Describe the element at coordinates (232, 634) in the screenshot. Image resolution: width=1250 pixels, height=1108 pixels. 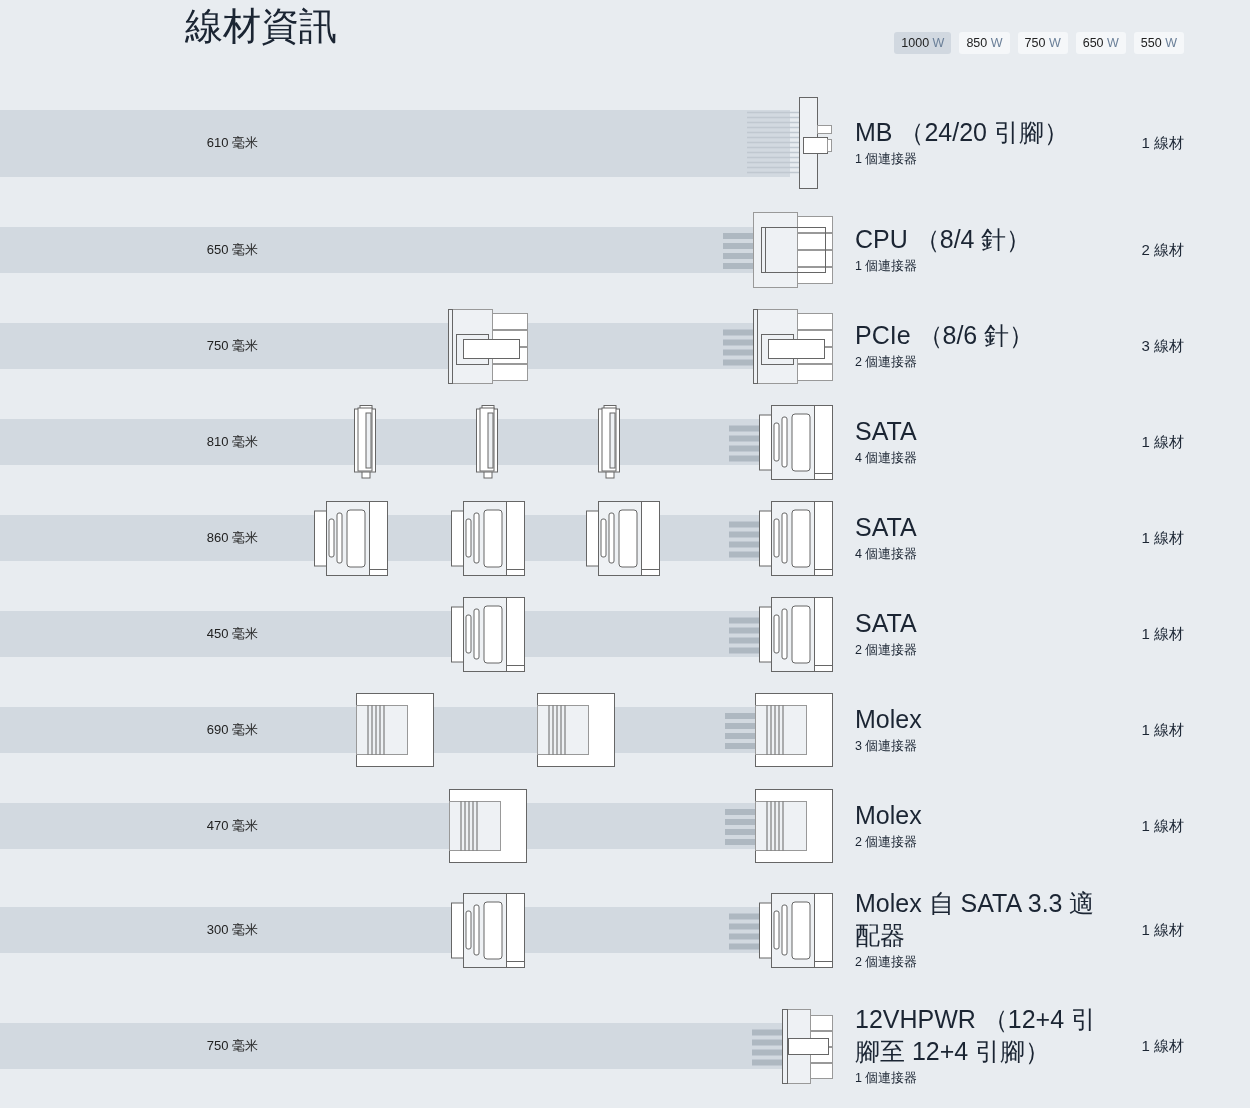
I see `cable-length: 450 毫米` at that location.